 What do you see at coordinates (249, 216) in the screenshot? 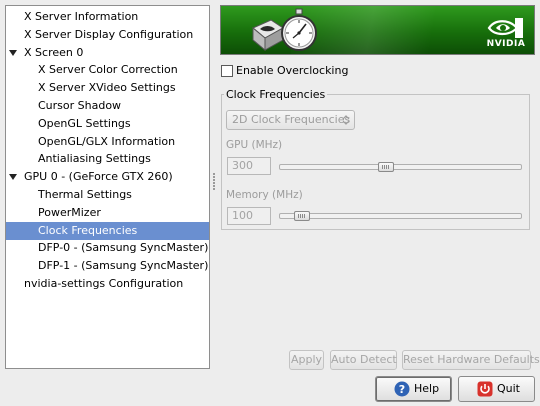
I see `memory-mhz-value: 100` at bounding box center [249, 216].